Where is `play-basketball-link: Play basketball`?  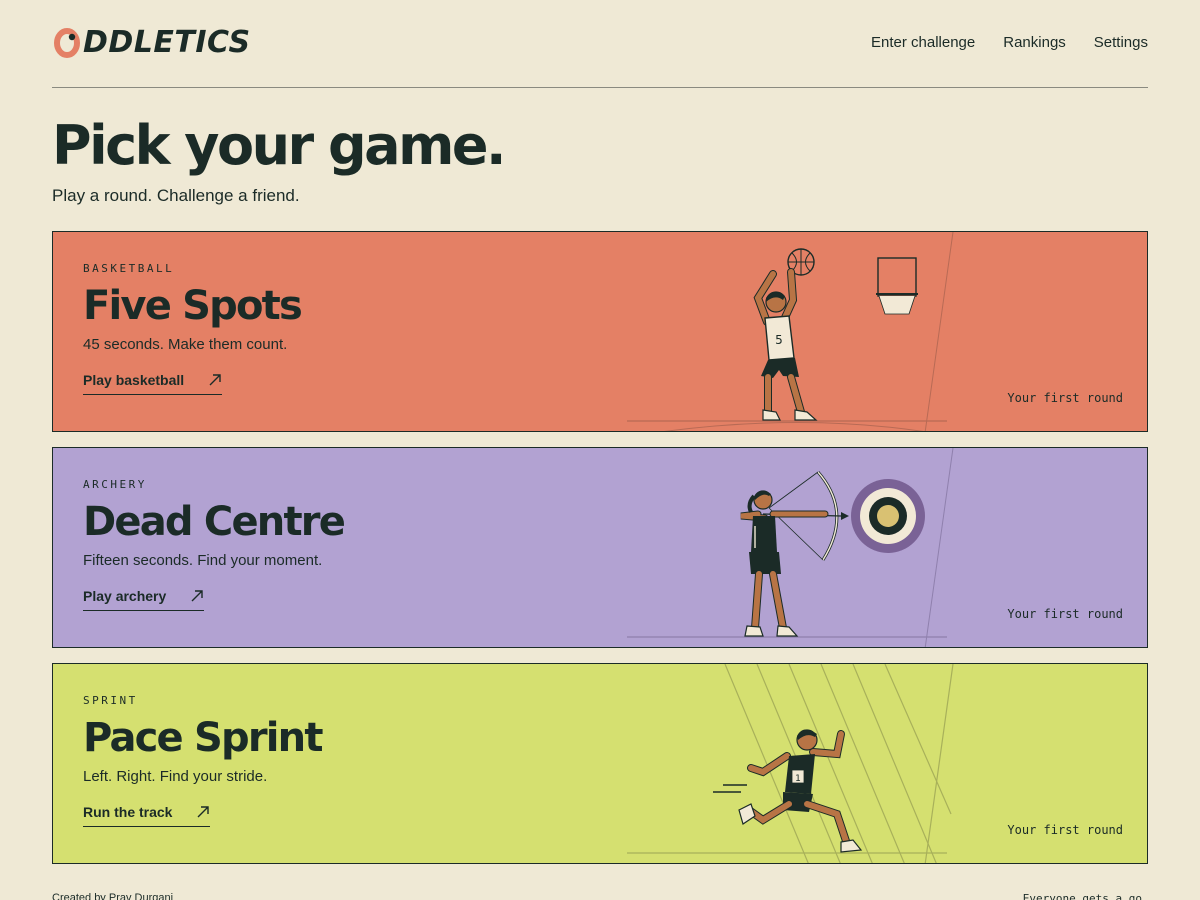 play-basketball-link: Play basketball is located at coordinates (153, 383).